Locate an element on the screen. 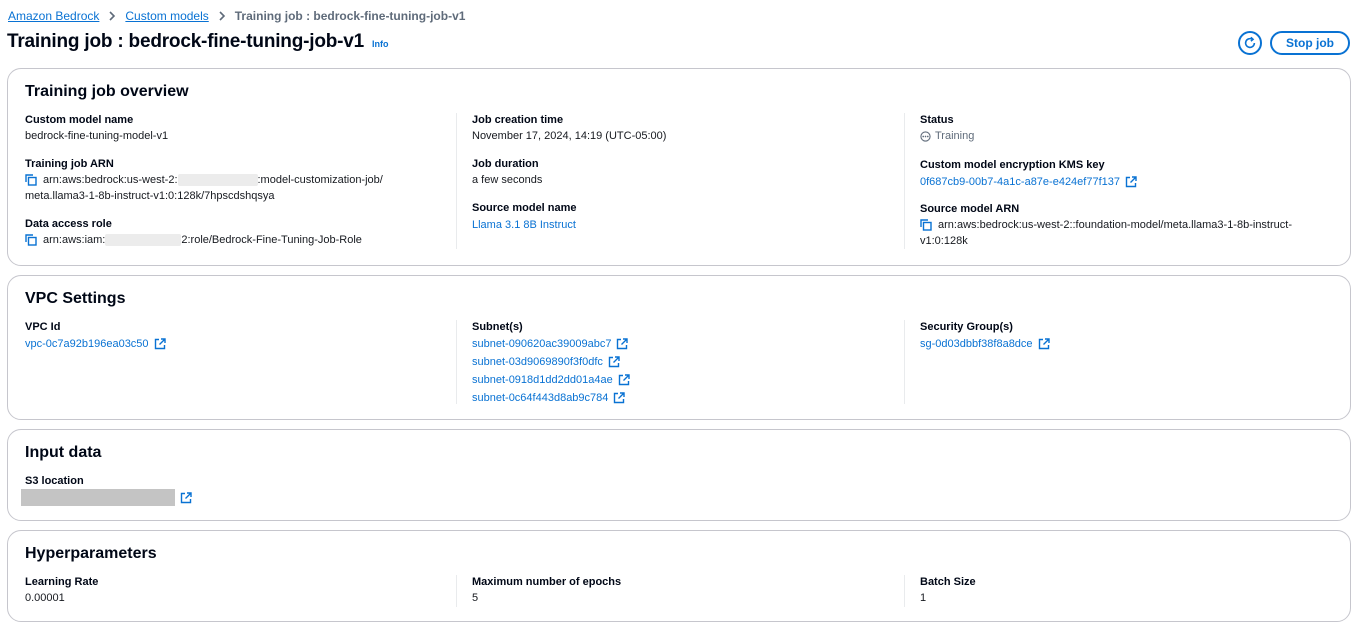 This screenshot has height=627, width=1357. field-label: Training job ARN is located at coordinates (69, 164).